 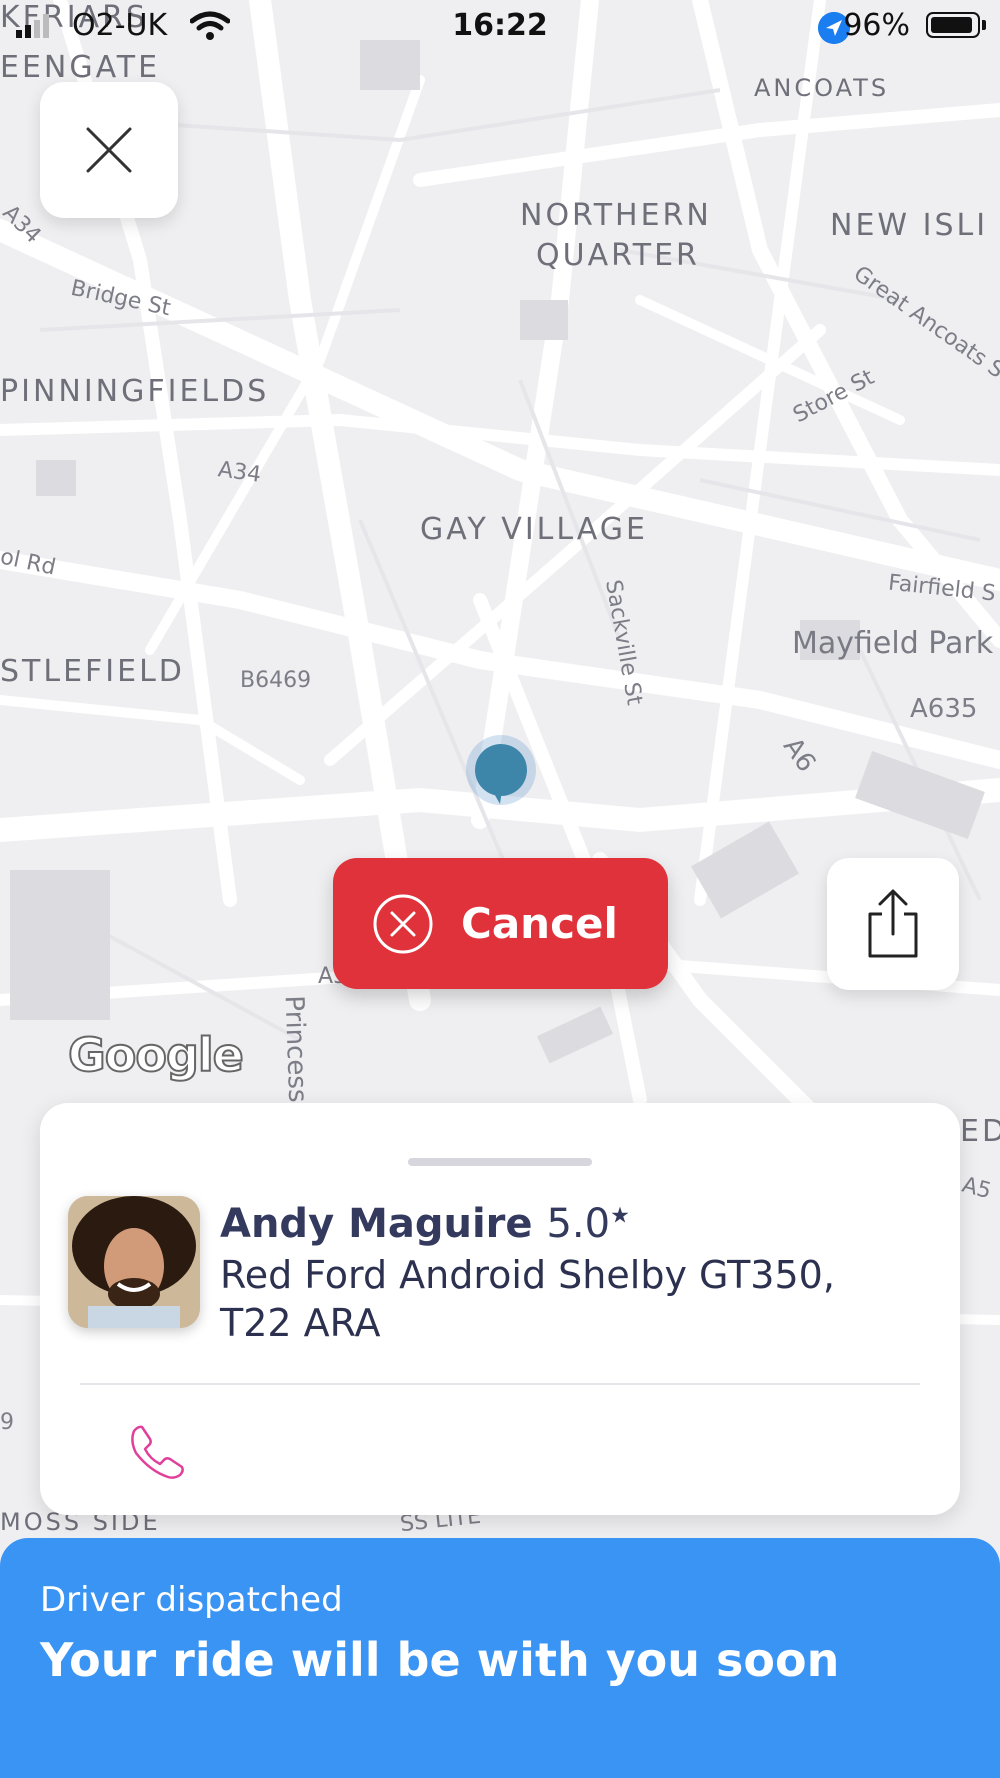 What do you see at coordinates (578, 1224) in the screenshot?
I see `driver-rating: 5.0` at bounding box center [578, 1224].